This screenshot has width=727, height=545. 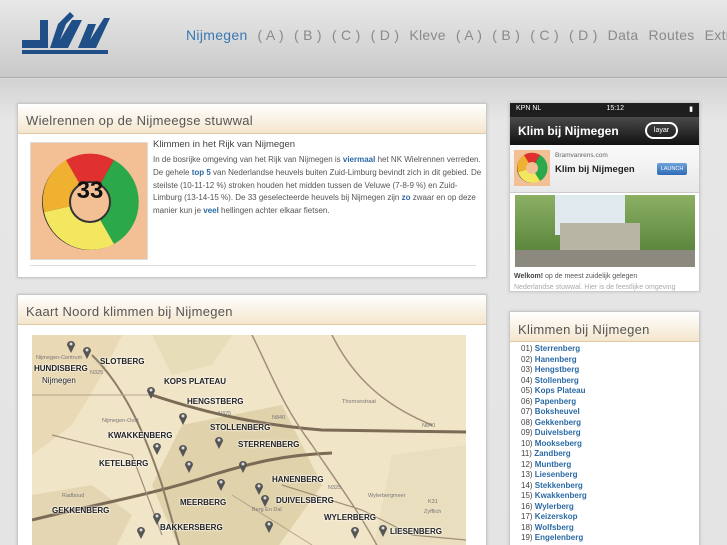 I want to click on map-label-k31: K31, so click(x=433, y=502).